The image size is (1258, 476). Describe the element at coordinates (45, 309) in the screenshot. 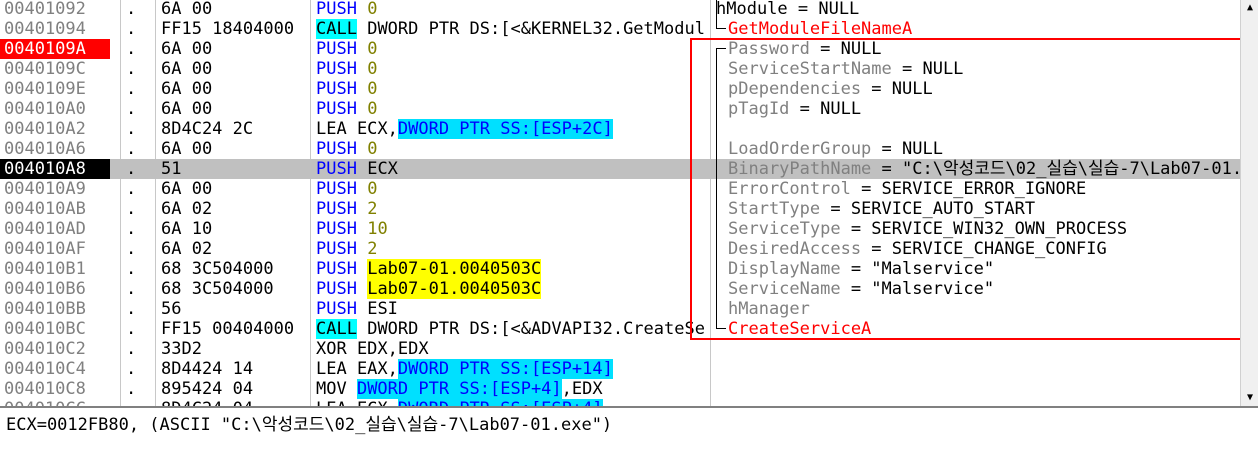

I see `address-cell: 004010BB` at that location.